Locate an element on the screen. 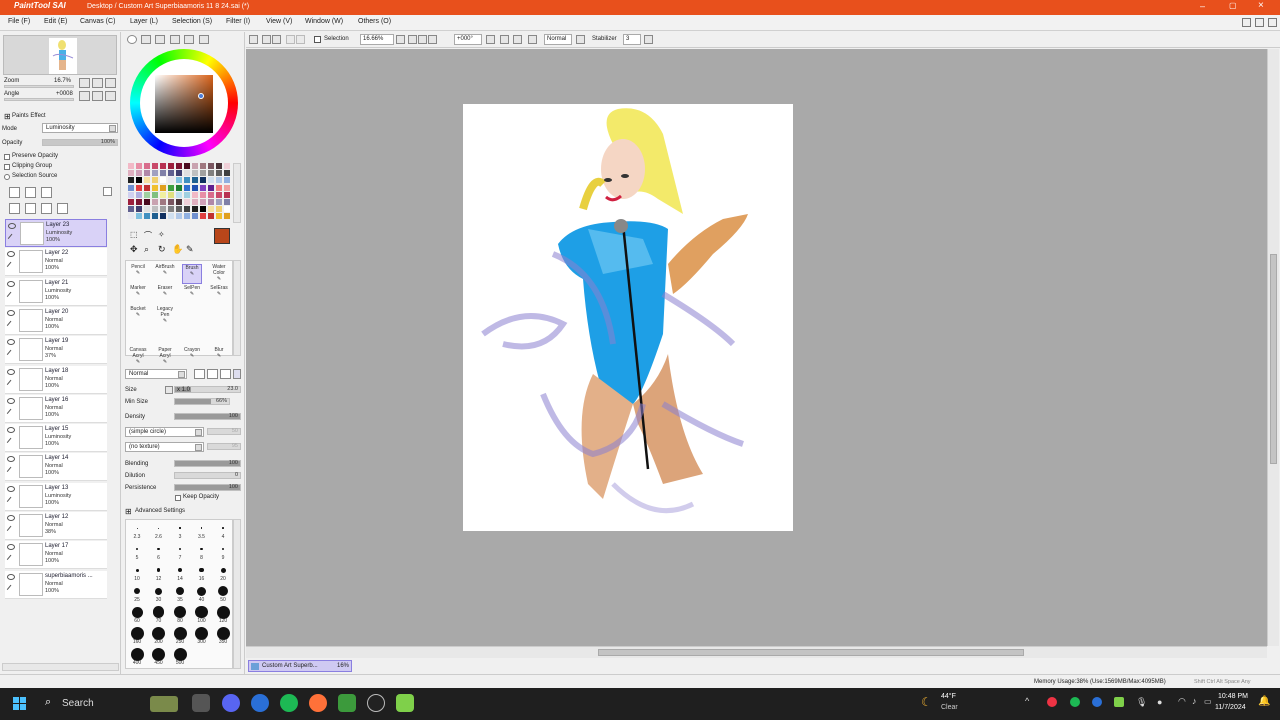  flip-icon is located at coordinates (580, 39).